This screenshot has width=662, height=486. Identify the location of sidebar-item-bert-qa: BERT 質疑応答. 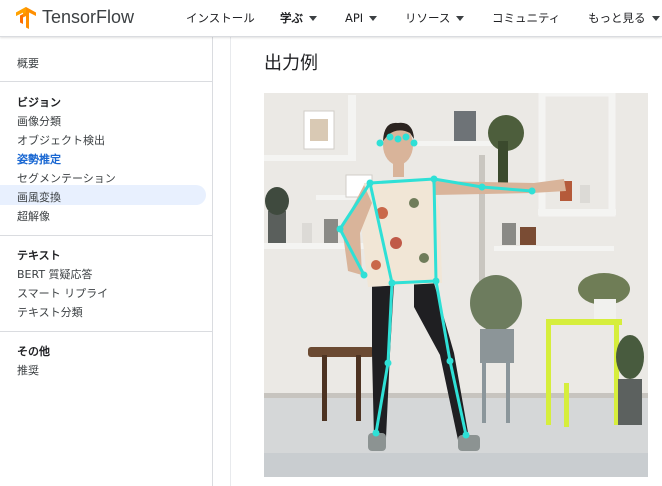
(55, 274).